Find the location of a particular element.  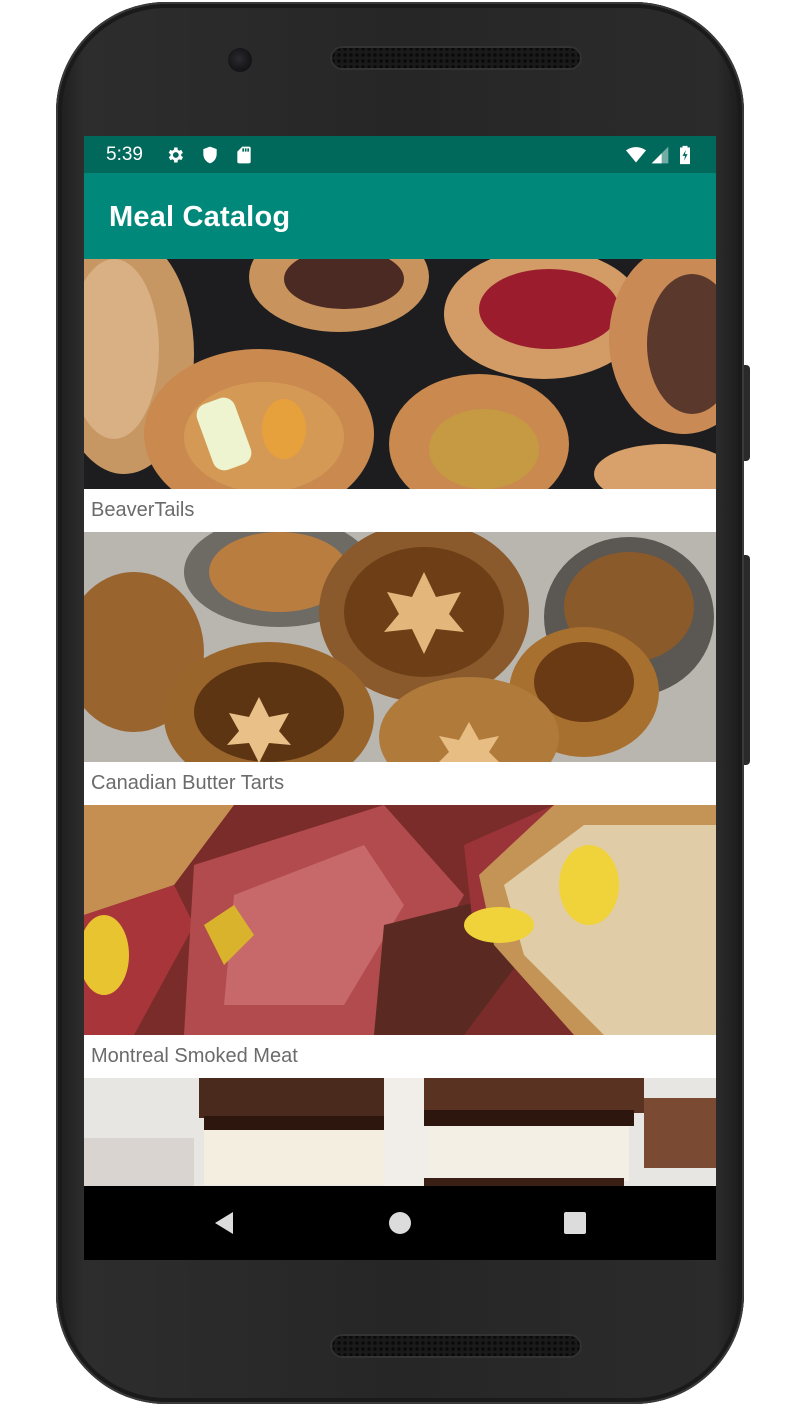

butter-tarts-photo is located at coordinates (400, 647).